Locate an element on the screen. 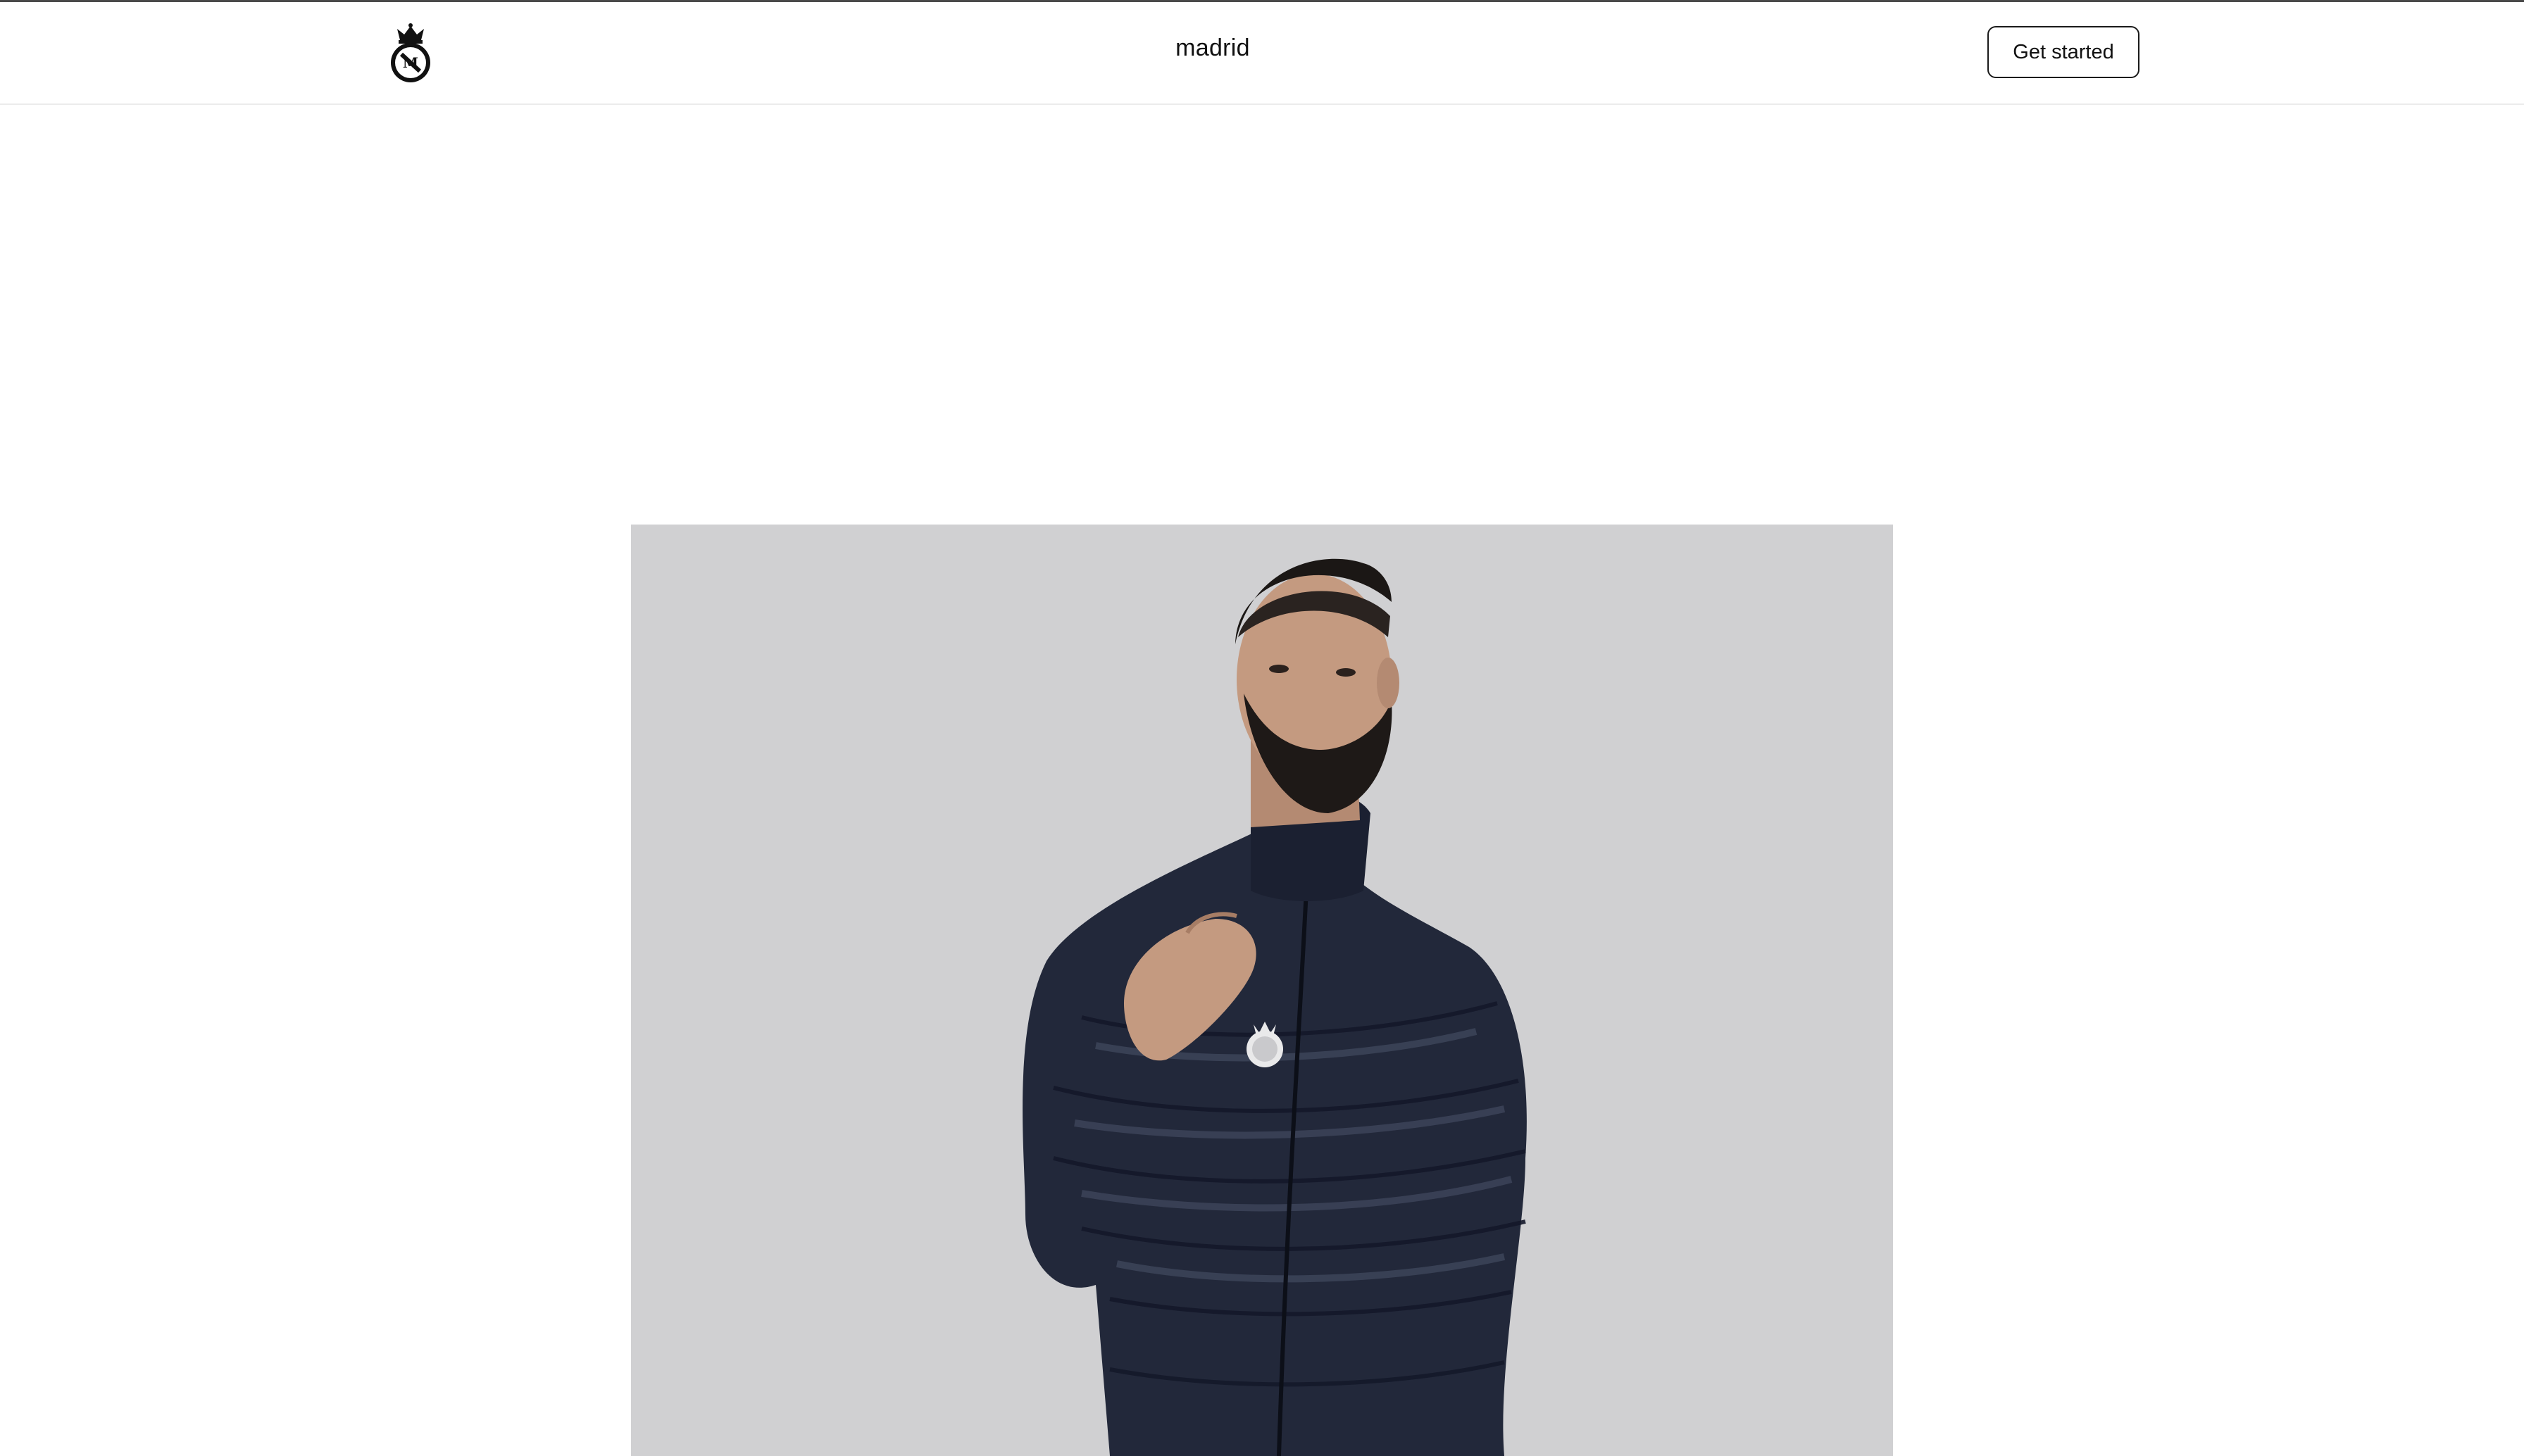 The height and width of the screenshot is (1456, 2524). site-title: madrid is located at coordinates (1213, 48).